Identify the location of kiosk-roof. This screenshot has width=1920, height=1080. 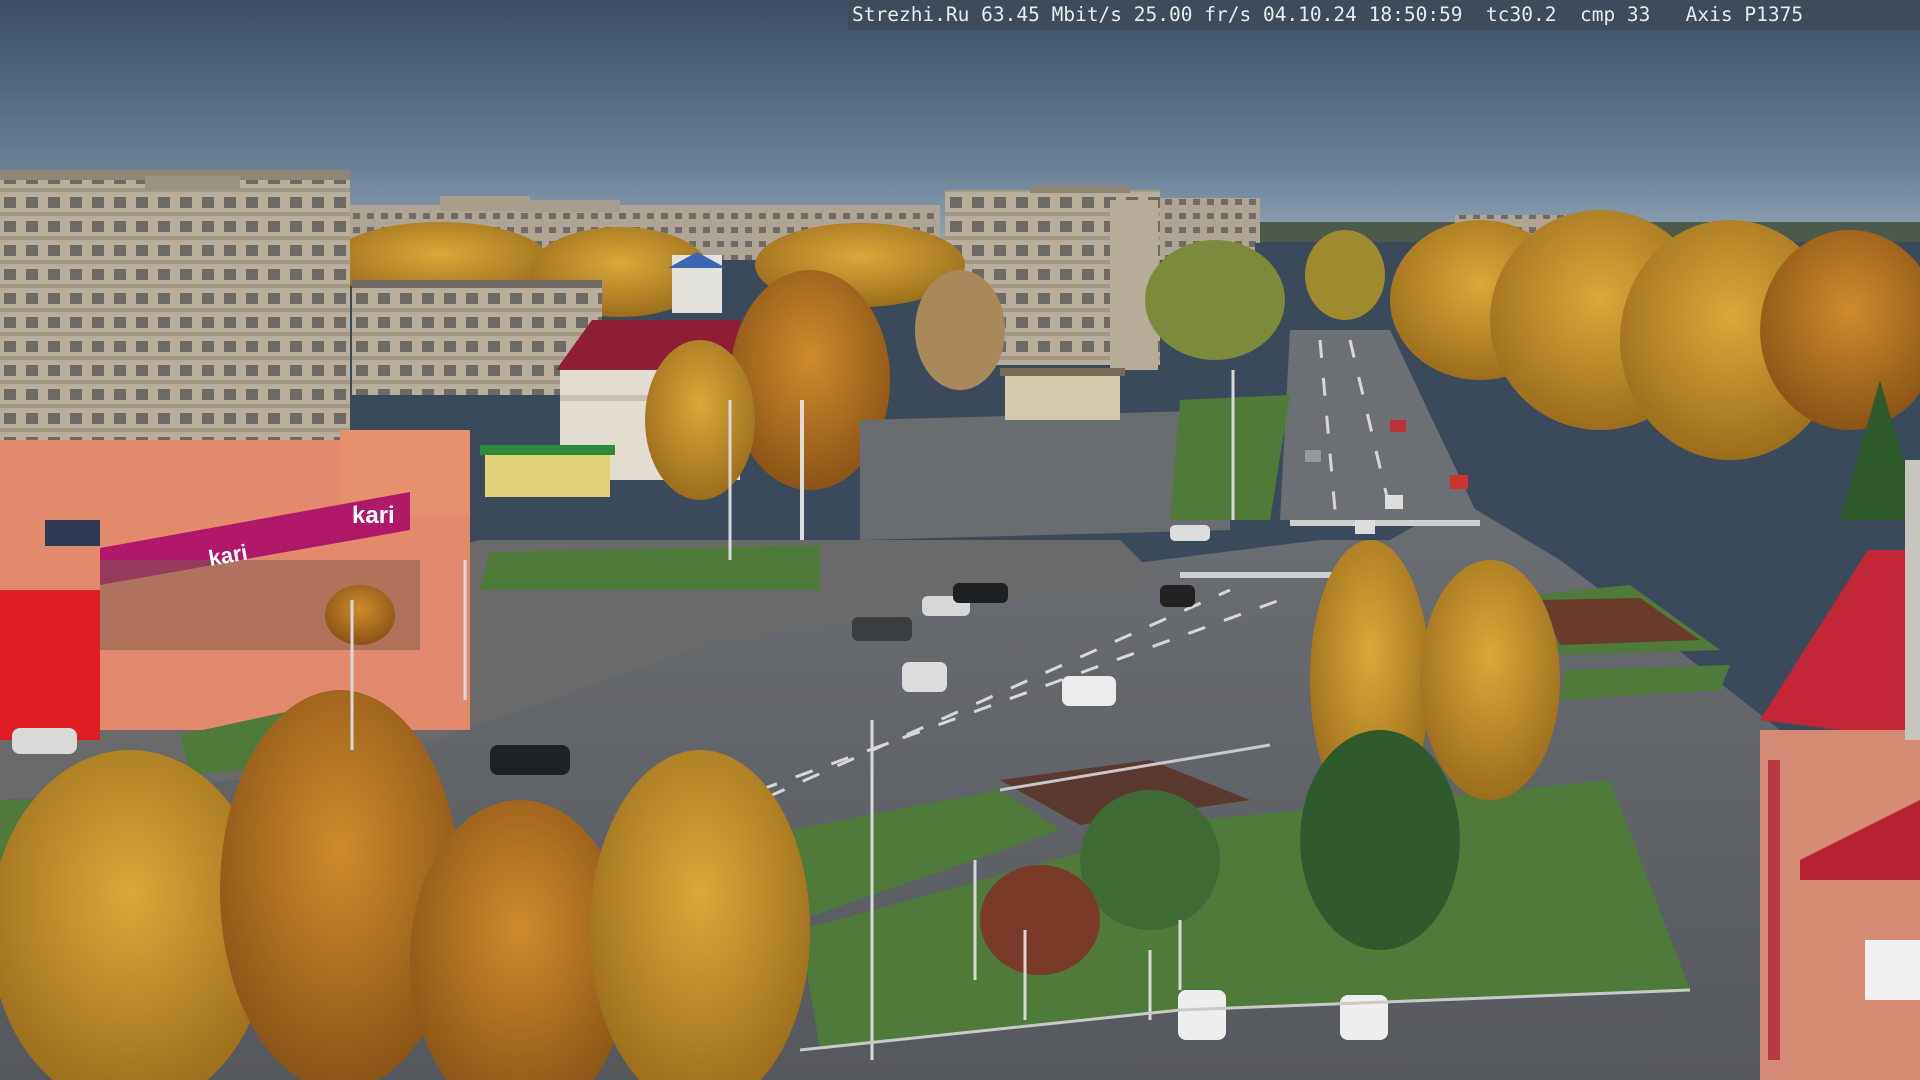
(547, 450).